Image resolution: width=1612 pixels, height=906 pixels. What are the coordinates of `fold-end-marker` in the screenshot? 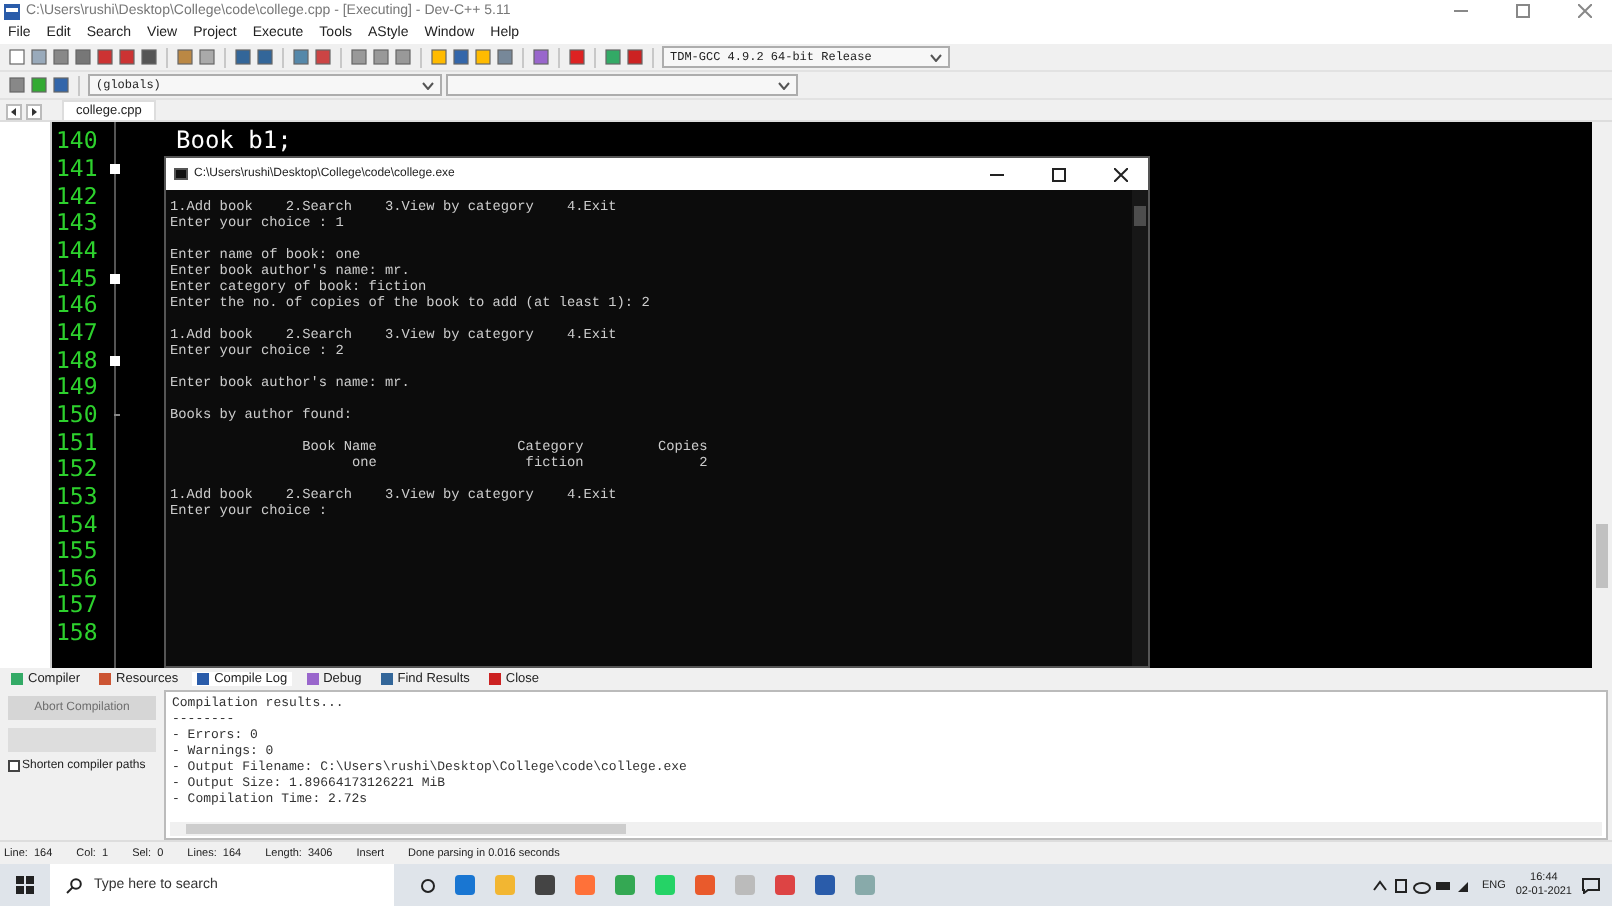 It's located at (117, 414).